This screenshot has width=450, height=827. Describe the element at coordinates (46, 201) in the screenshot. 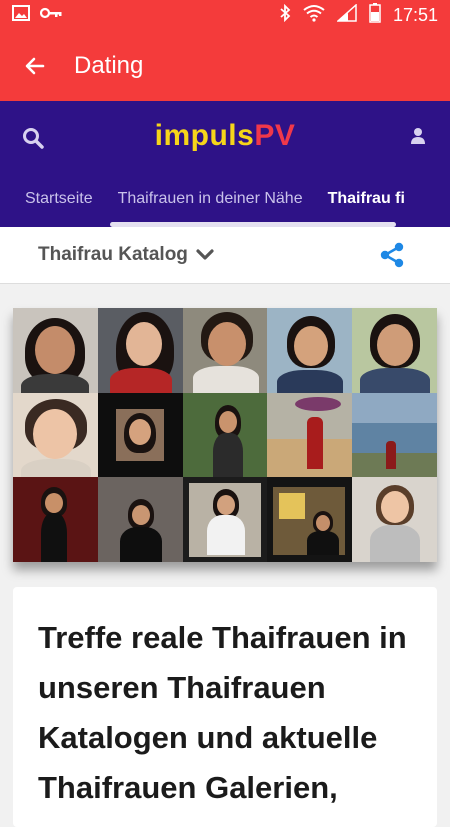

I see `tab-startseite: Startseite` at that location.